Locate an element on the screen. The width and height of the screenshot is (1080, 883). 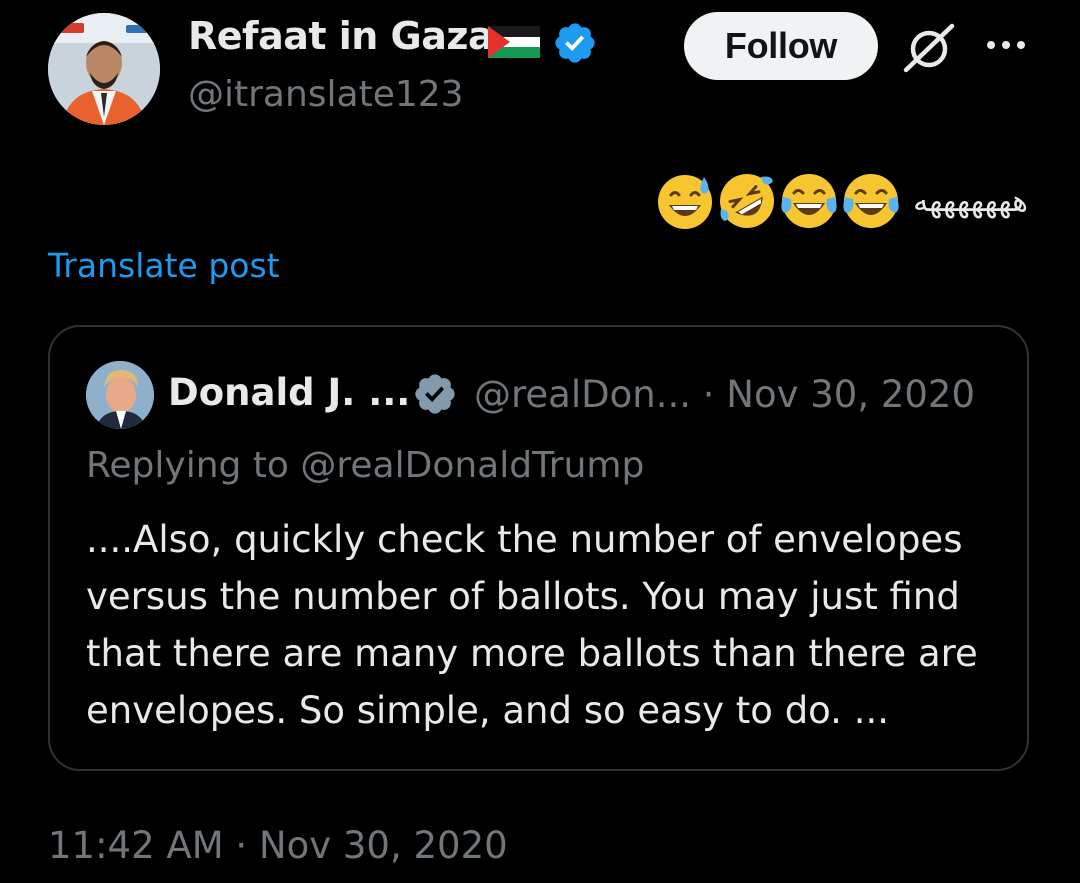
palestine-flag-icon is located at coordinates (514, 42).